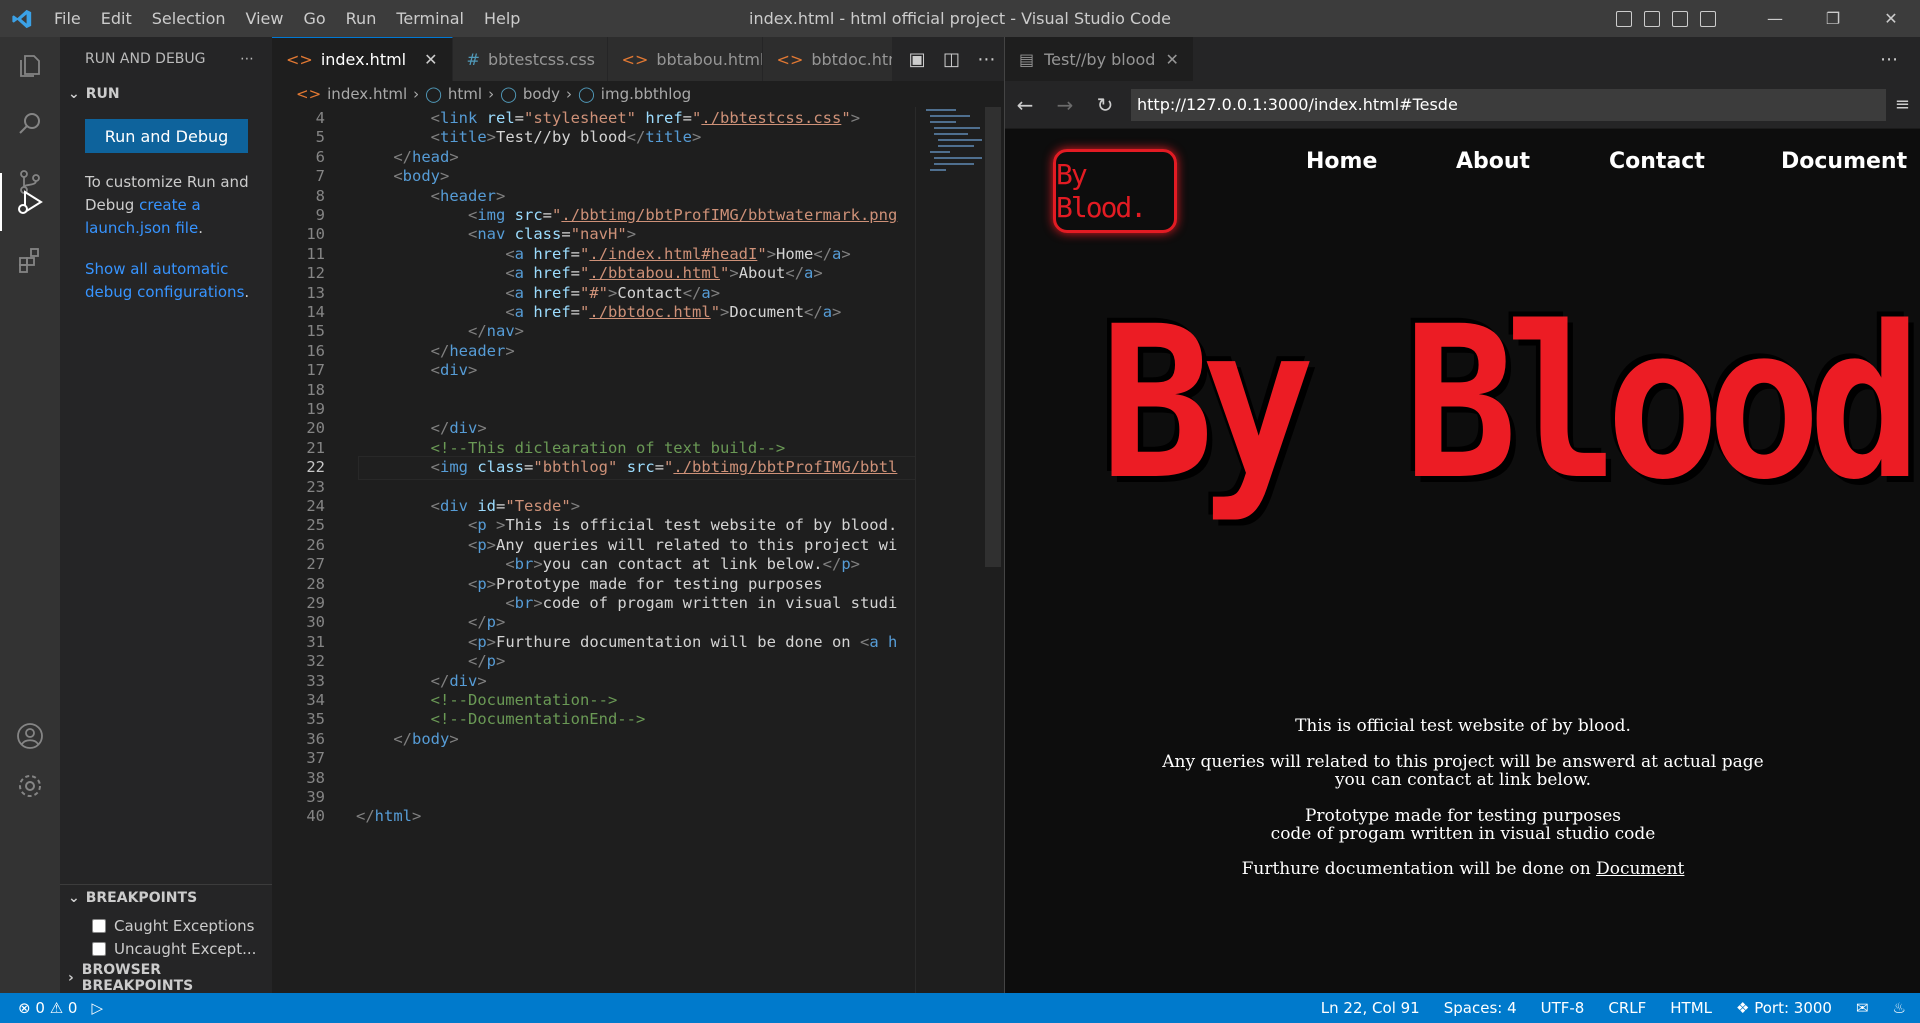 The height and width of the screenshot is (1023, 1920). Describe the element at coordinates (917, 59) in the screenshot. I see `open-preview-icon: ▣` at that location.